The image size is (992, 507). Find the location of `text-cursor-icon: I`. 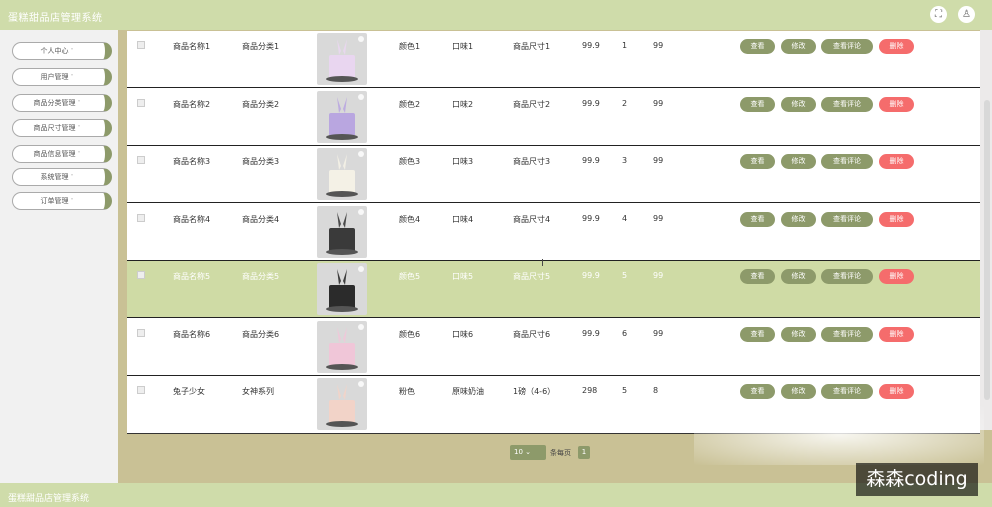

text-cursor-icon: I is located at coordinates (542, 263).